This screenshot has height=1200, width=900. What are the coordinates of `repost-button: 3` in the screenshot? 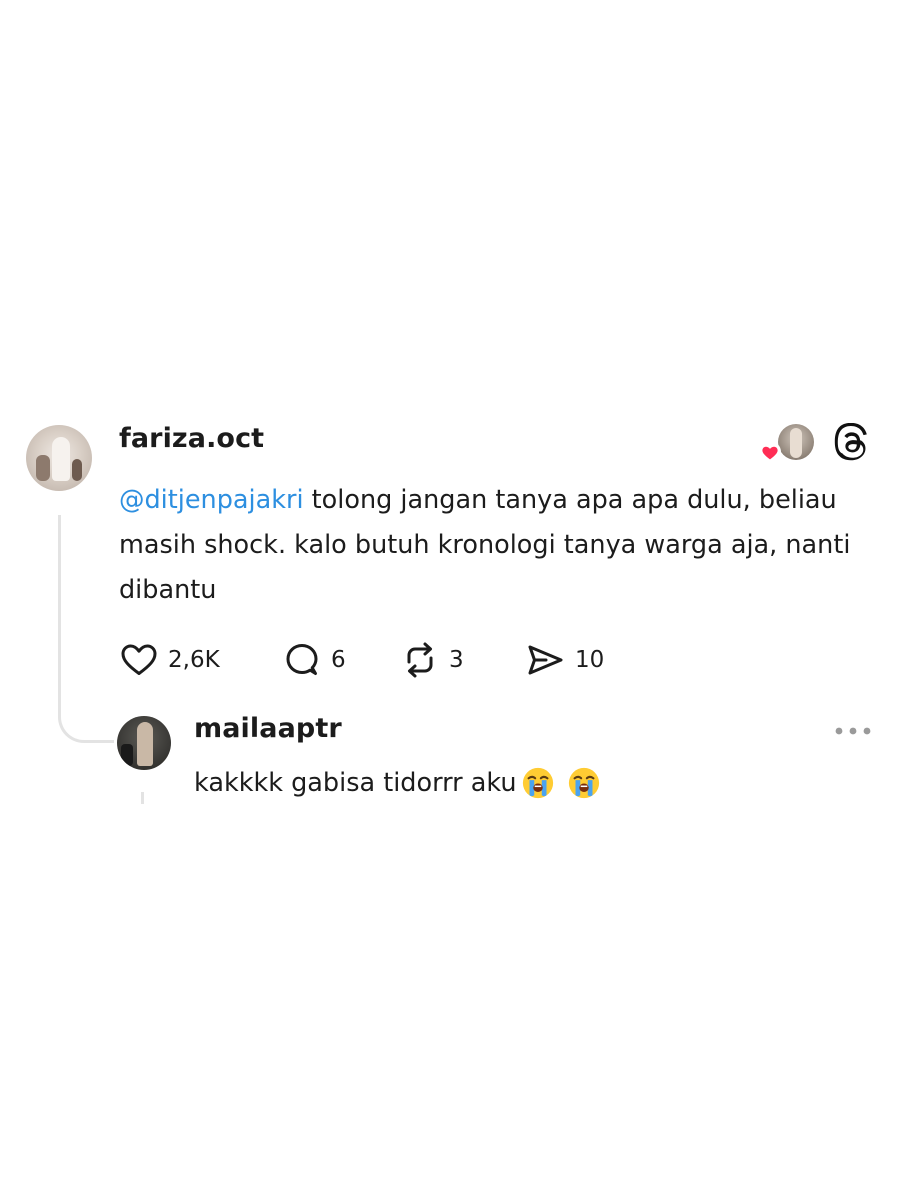 It's located at (432, 660).